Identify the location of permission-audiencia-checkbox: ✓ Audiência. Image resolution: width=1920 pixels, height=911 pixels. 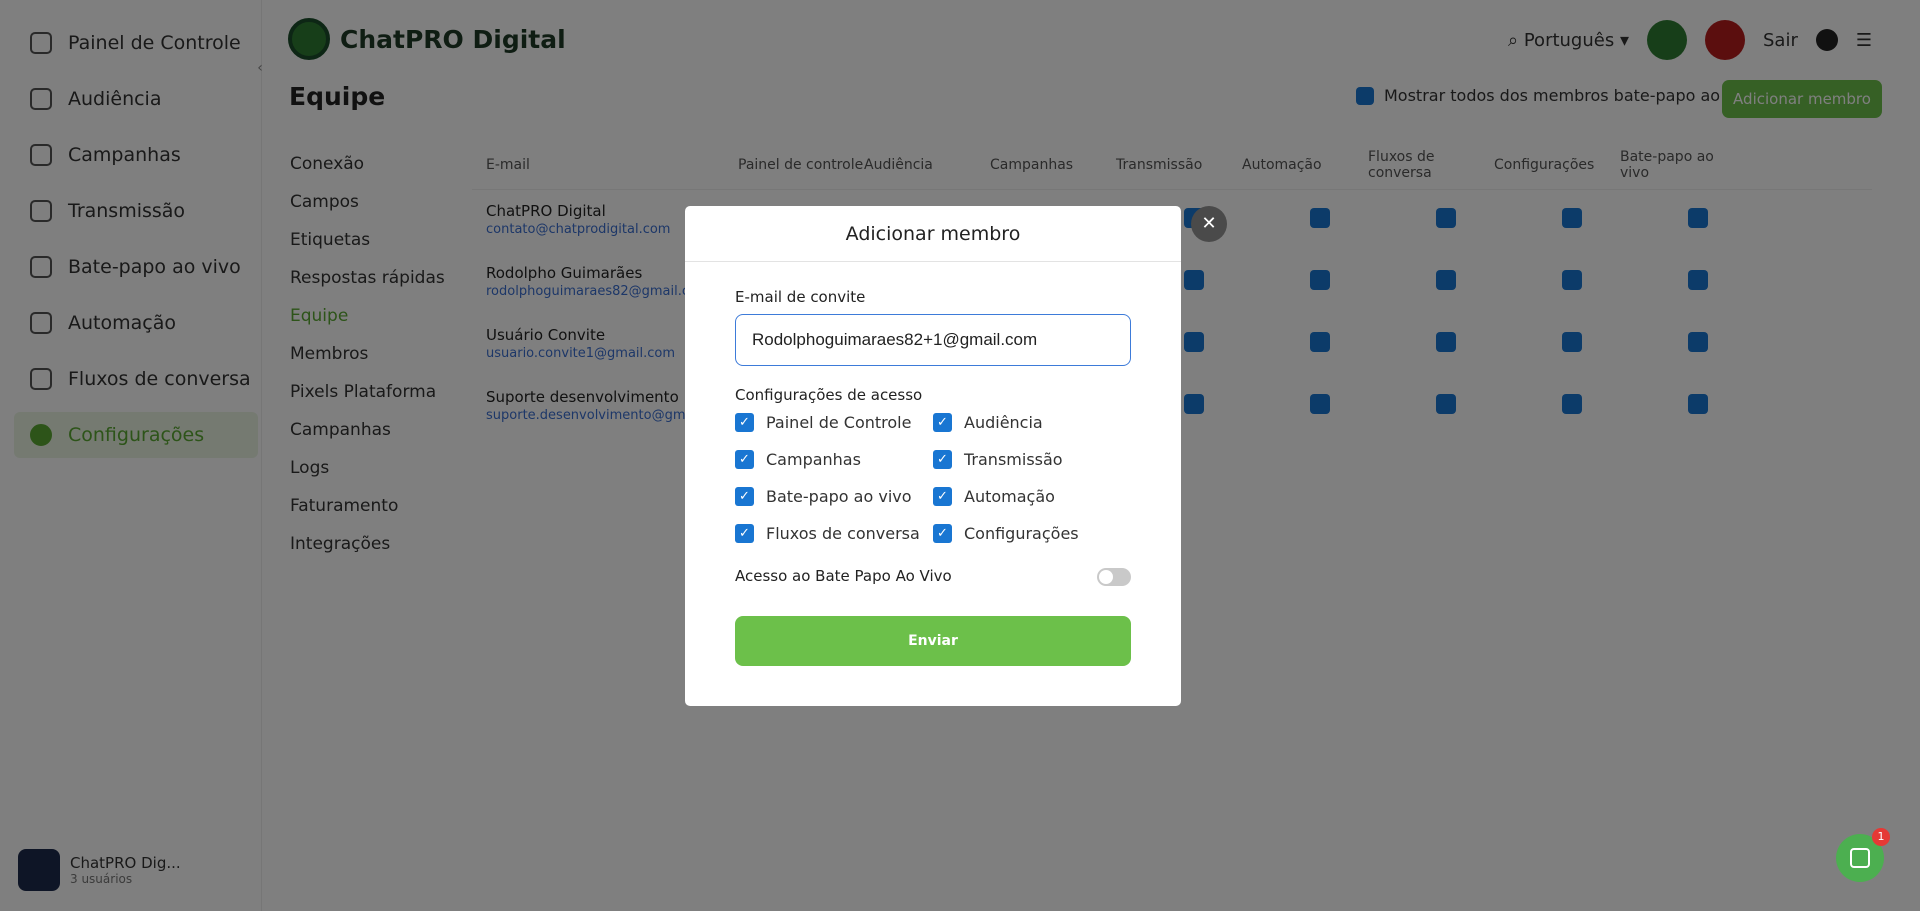
(988, 422).